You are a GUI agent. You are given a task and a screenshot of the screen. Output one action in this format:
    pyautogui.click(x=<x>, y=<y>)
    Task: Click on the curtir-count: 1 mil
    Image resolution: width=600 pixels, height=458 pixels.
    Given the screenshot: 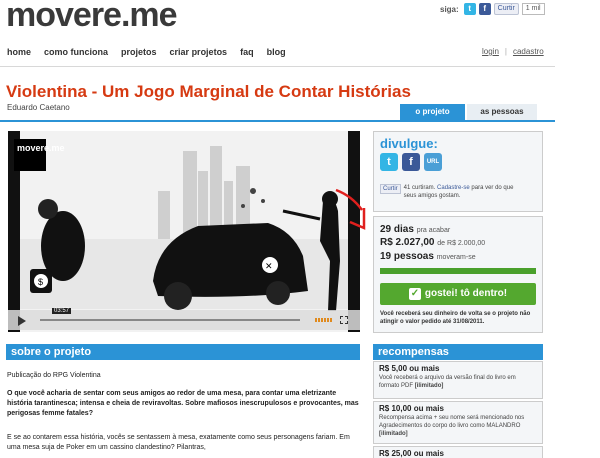 What is the action you would take?
    pyautogui.click(x=533, y=9)
    